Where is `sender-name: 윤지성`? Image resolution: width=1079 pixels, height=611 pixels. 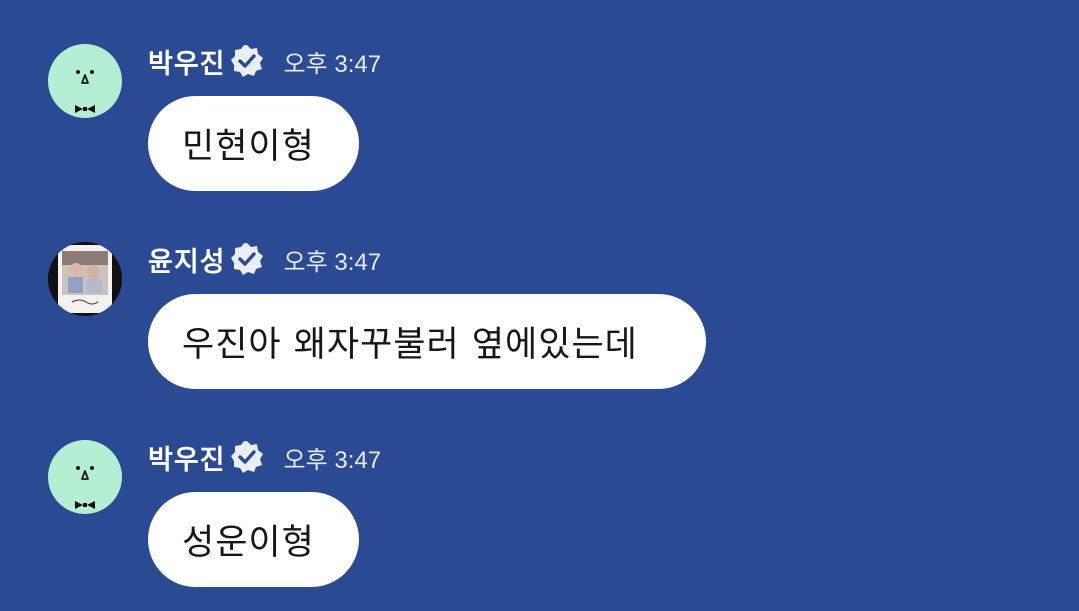
sender-name: 윤지성 is located at coordinates (187, 259).